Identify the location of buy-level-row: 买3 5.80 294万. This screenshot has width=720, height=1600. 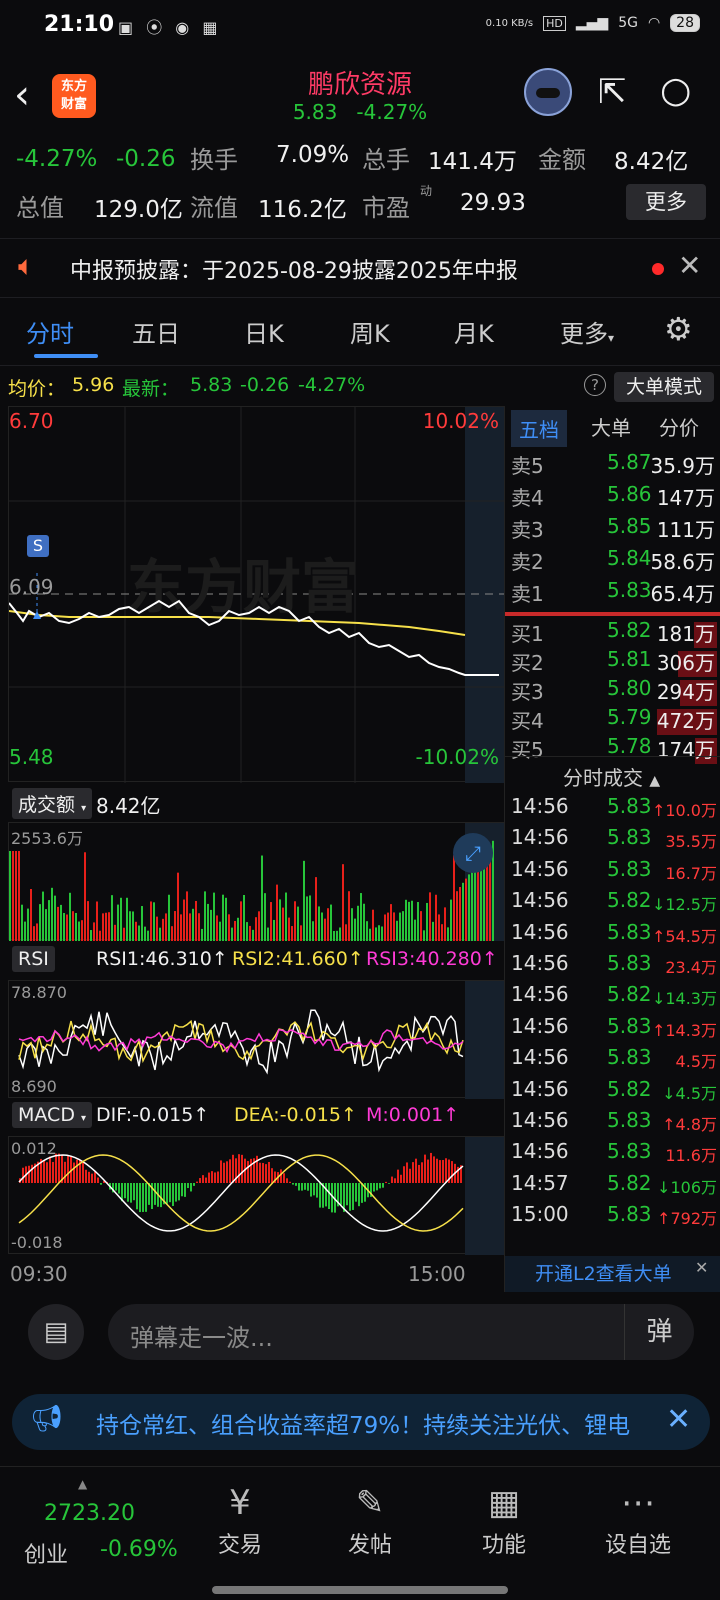
(614, 692).